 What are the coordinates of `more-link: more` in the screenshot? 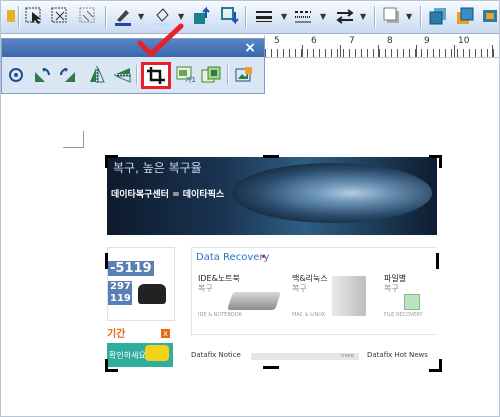 It's located at (347, 356).